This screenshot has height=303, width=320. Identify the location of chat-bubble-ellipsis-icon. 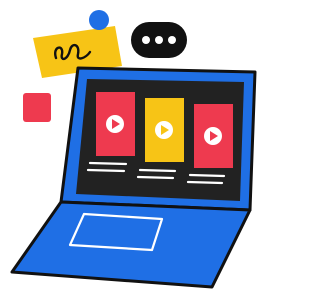
(159, 40).